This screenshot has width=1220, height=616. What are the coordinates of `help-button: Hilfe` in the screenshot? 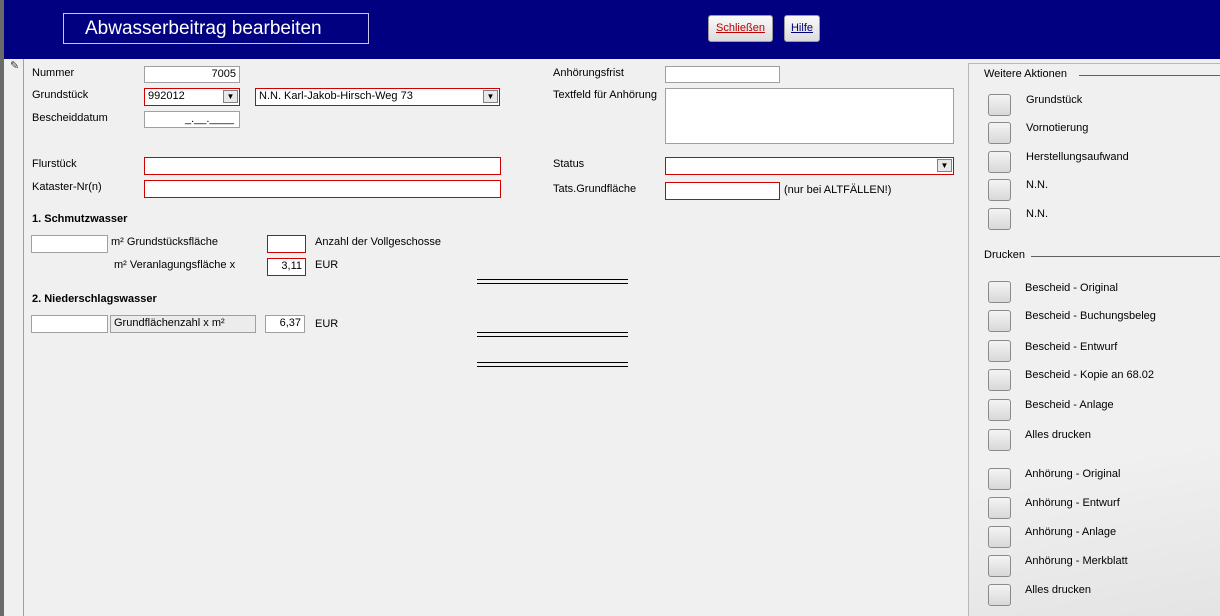 It's located at (802, 28).